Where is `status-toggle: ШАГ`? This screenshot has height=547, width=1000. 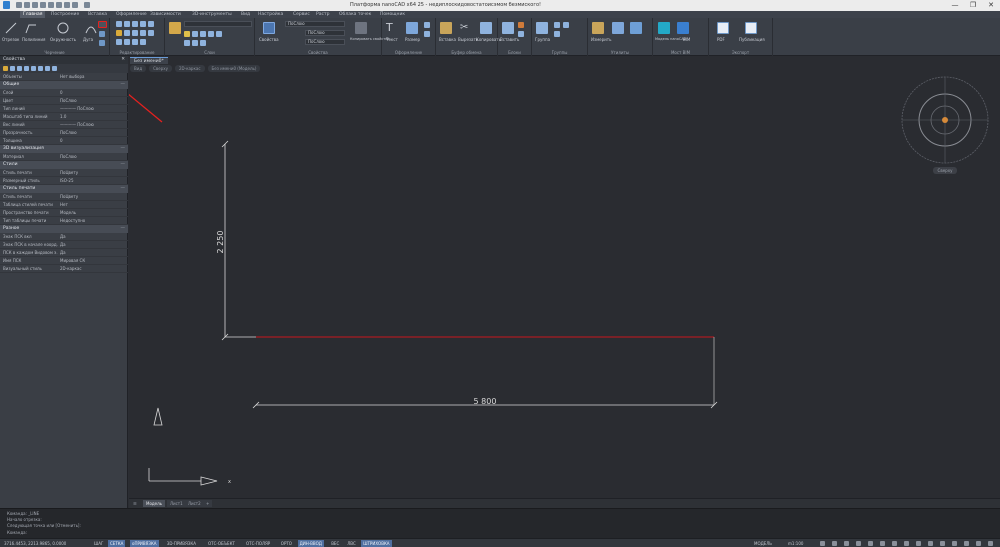 status-toggle: ШАГ is located at coordinates (98, 543).